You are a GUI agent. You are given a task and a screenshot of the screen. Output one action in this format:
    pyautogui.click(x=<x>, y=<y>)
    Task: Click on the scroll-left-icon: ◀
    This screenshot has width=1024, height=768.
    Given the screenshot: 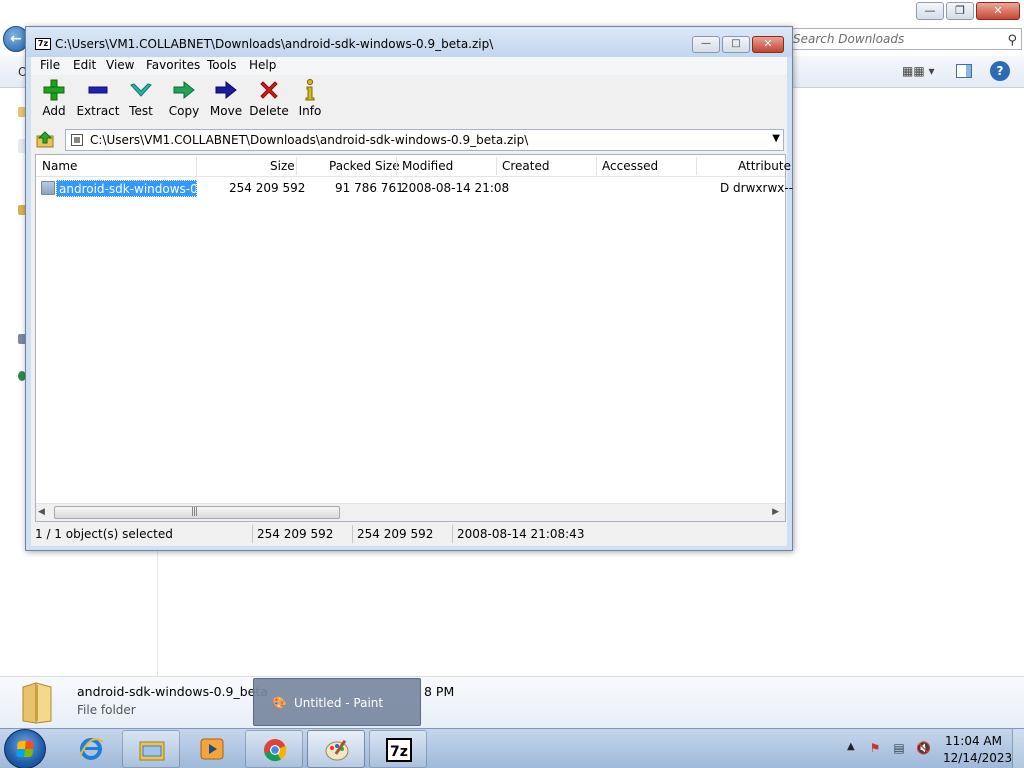 What is the action you would take?
    pyautogui.click(x=41, y=512)
    